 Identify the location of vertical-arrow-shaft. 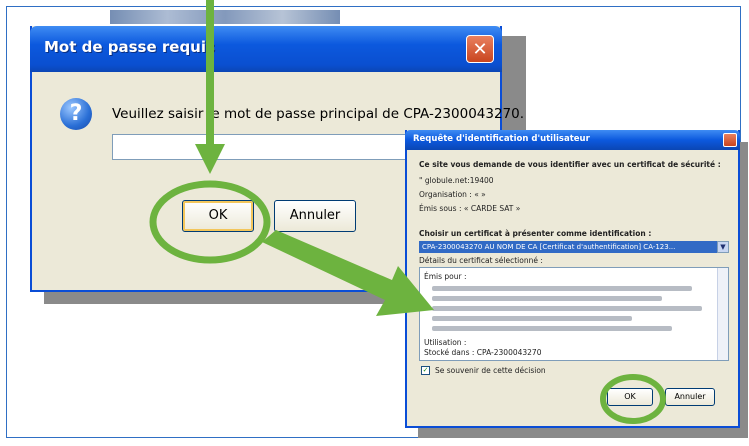
(210, 73).